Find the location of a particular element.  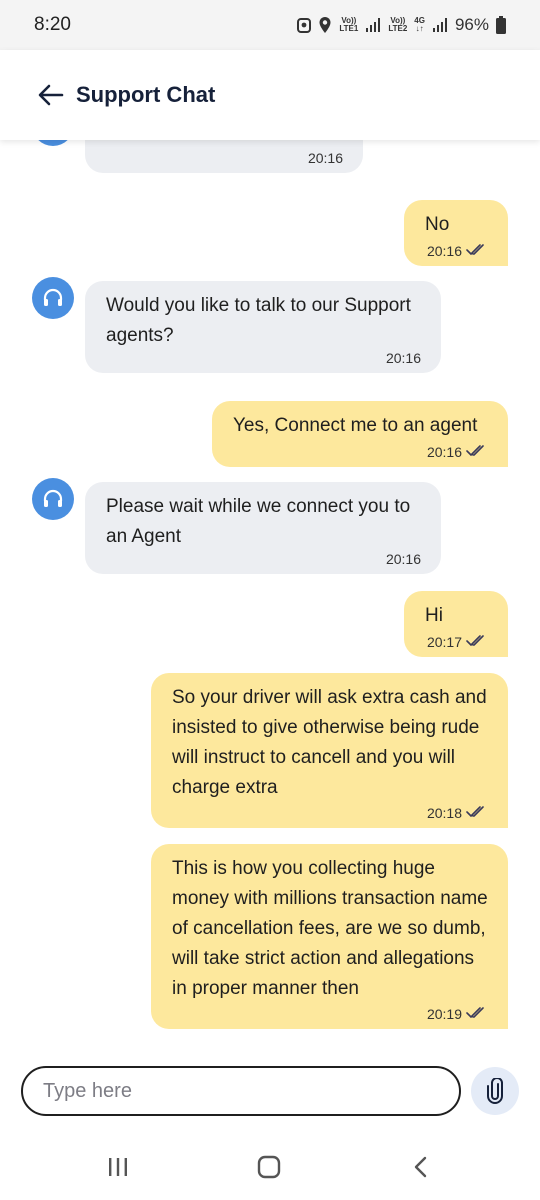

back-nav-button is located at coordinates (420, 1167).